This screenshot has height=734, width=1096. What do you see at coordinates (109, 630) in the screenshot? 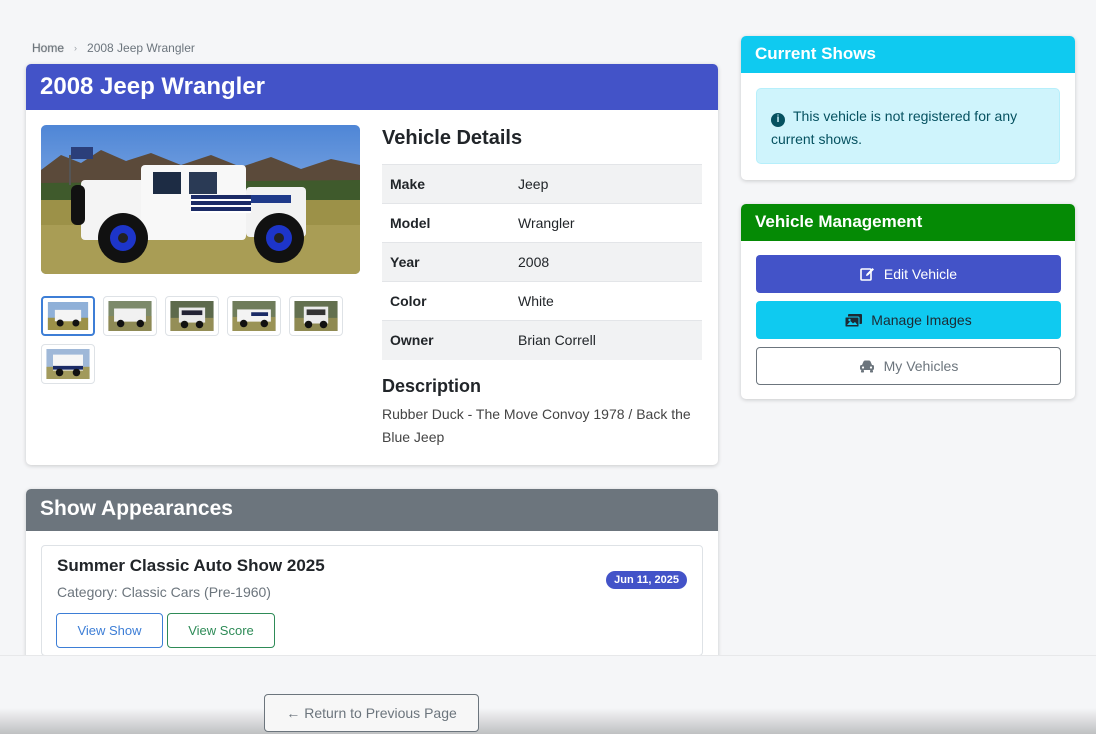
I see `view-show-button: View Show` at bounding box center [109, 630].